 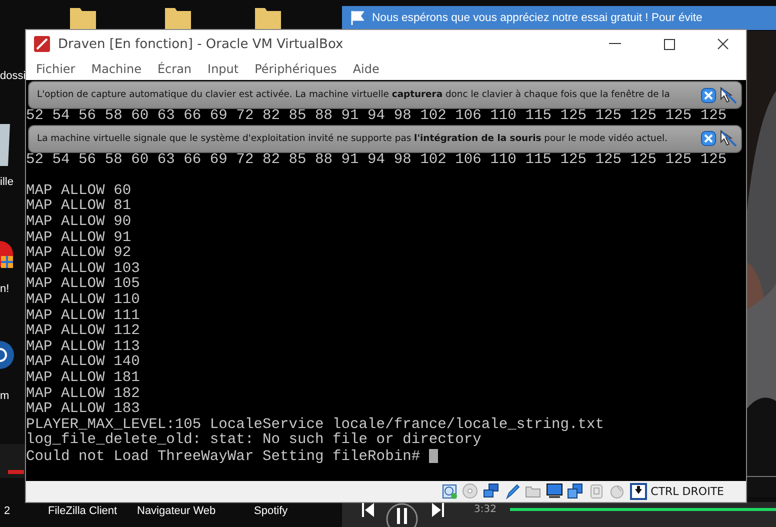 I want to click on menu-item: Périphériques, so click(x=295, y=69).